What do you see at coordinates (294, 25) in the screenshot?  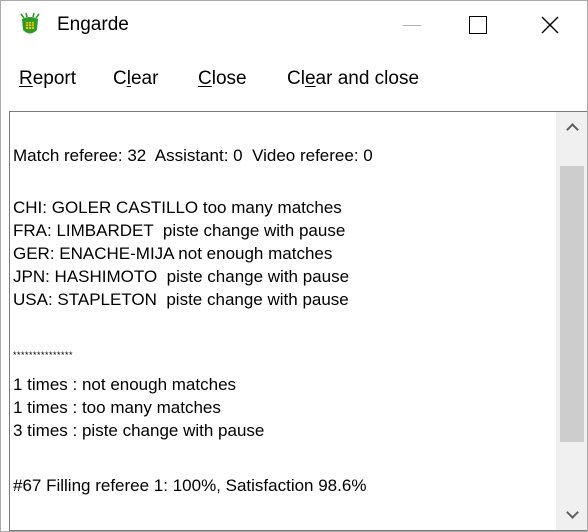 I see `title-bar: Engarde` at bounding box center [294, 25].